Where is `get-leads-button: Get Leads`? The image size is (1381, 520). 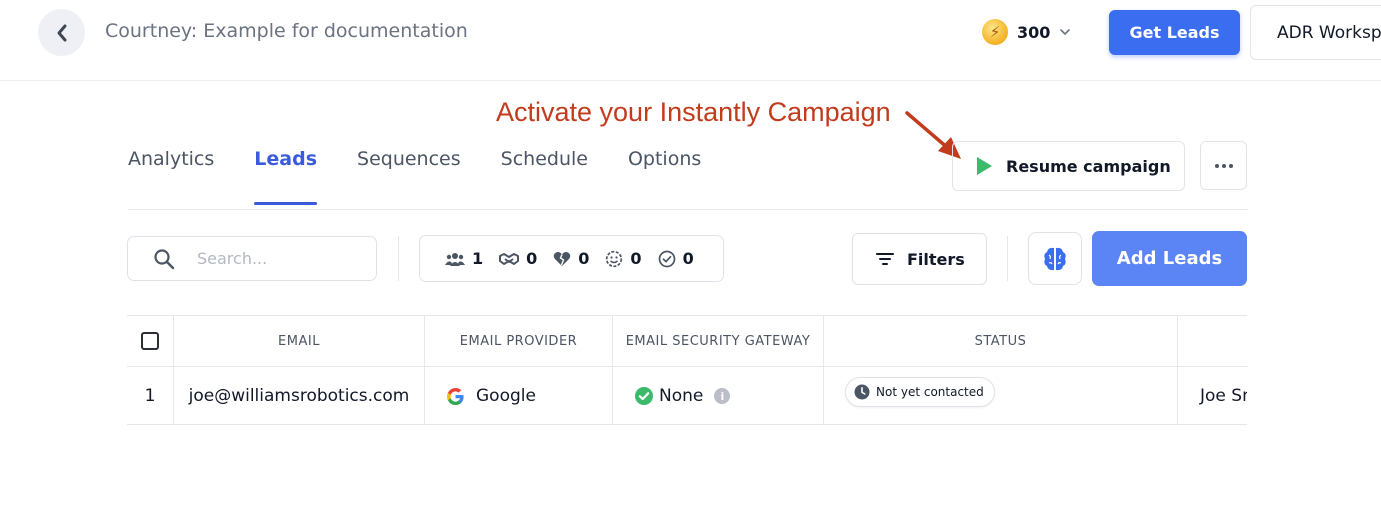 get-leads-button: Get Leads is located at coordinates (1174, 32).